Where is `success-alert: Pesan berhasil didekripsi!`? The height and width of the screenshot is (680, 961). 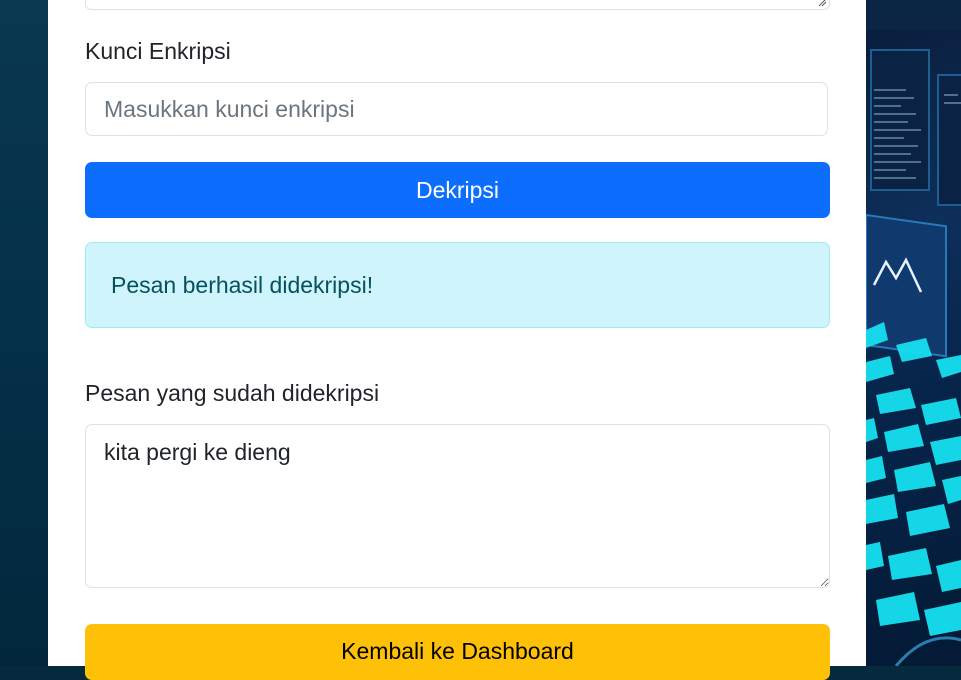
success-alert: Pesan berhasil didekripsi! is located at coordinates (457, 285).